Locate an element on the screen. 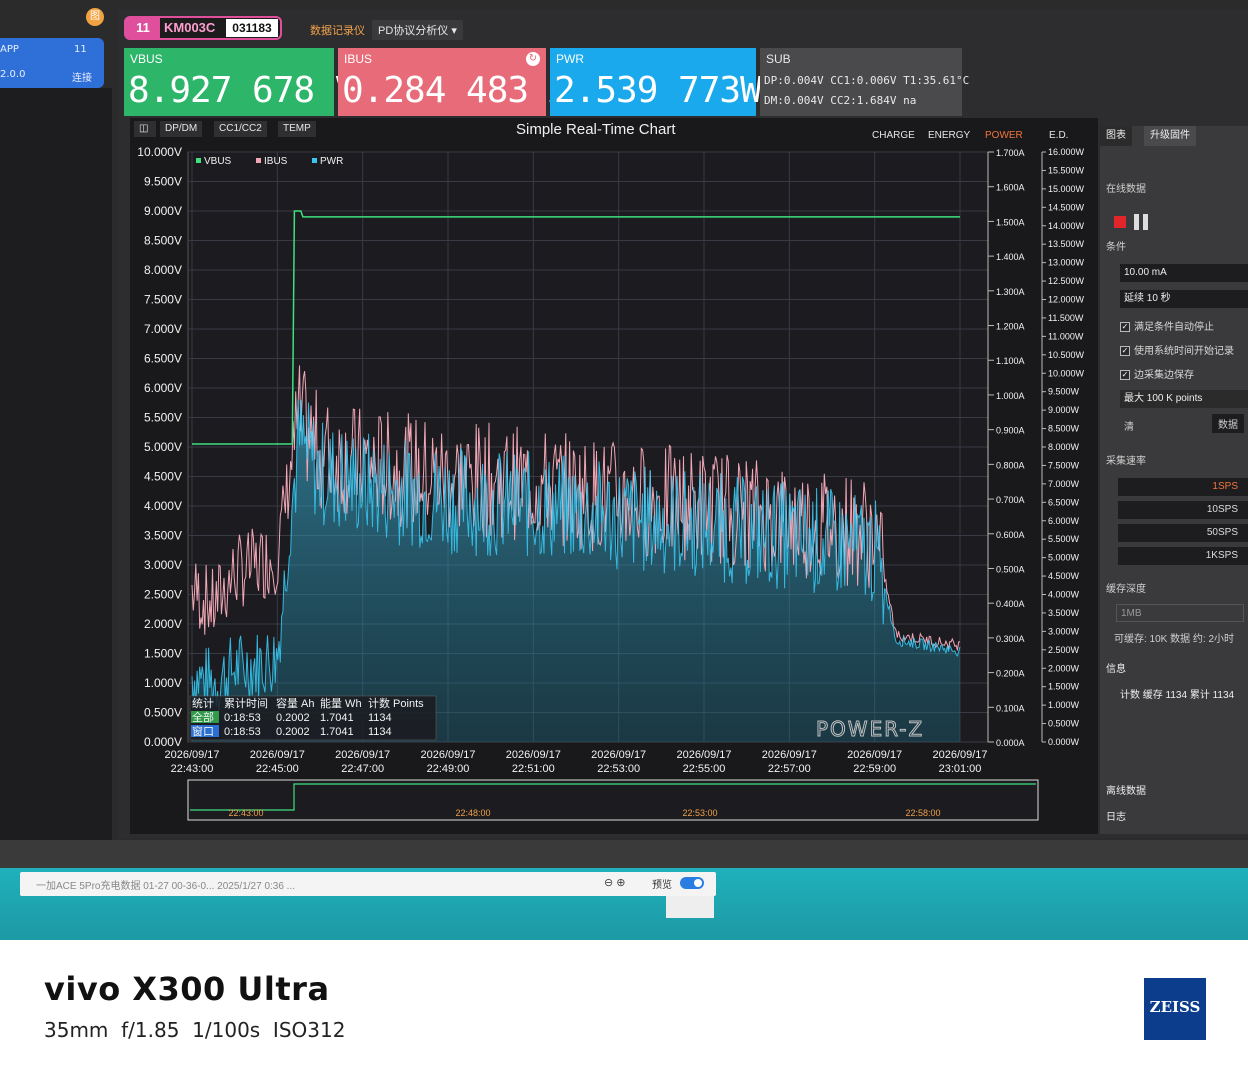 The width and height of the screenshot is (1248, 1080). menu-pd-analyzer: PD协议分析仪 ▾ is located at coordinates (417, 30).